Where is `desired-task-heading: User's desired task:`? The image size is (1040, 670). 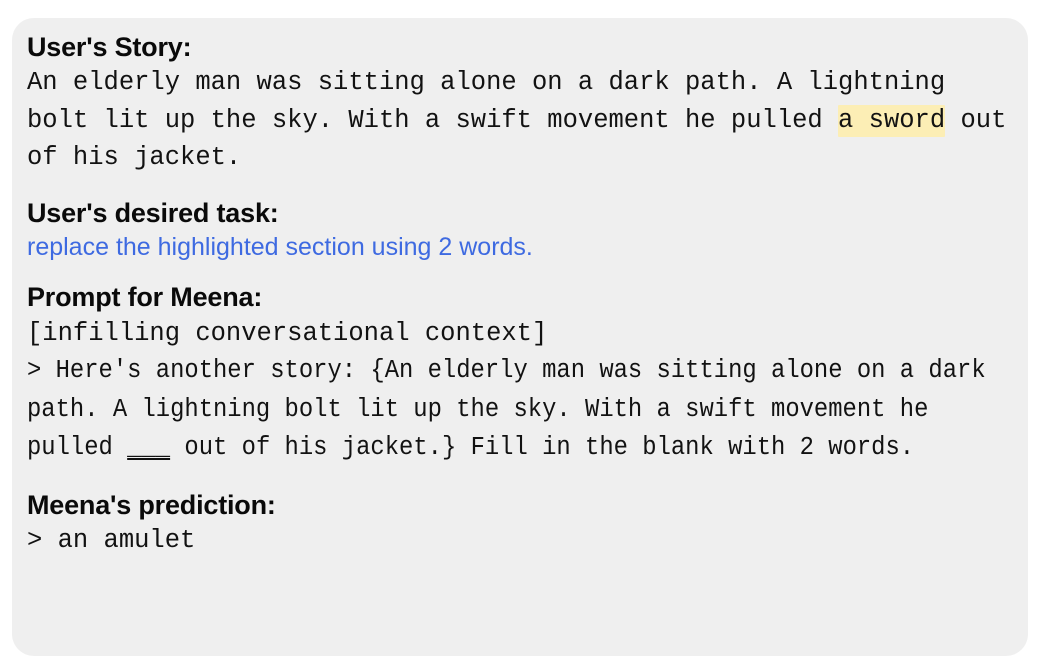 desired-task-heading: User's desired task: is located at coordinates (153, 212).